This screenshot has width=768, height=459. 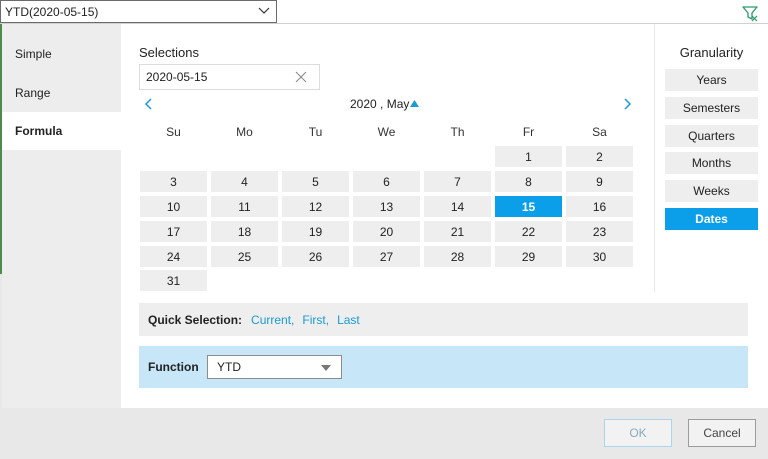 I want to click on tab-formula-label: Formula, so click(x=39, y=131).